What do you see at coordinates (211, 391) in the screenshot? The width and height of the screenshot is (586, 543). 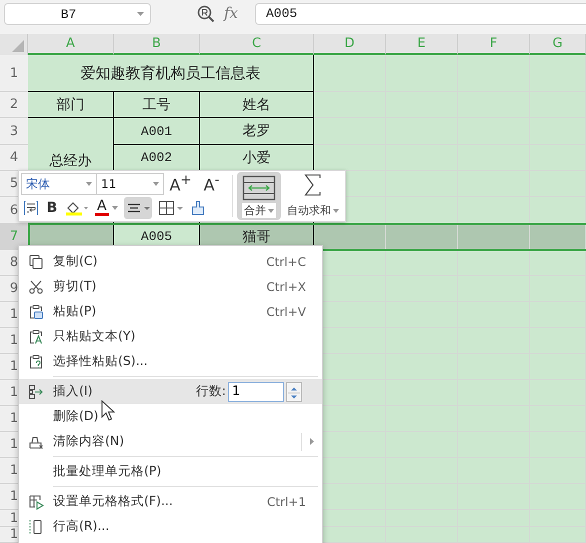 I see `field-label: 行数:` at bounding box center [211, 391].